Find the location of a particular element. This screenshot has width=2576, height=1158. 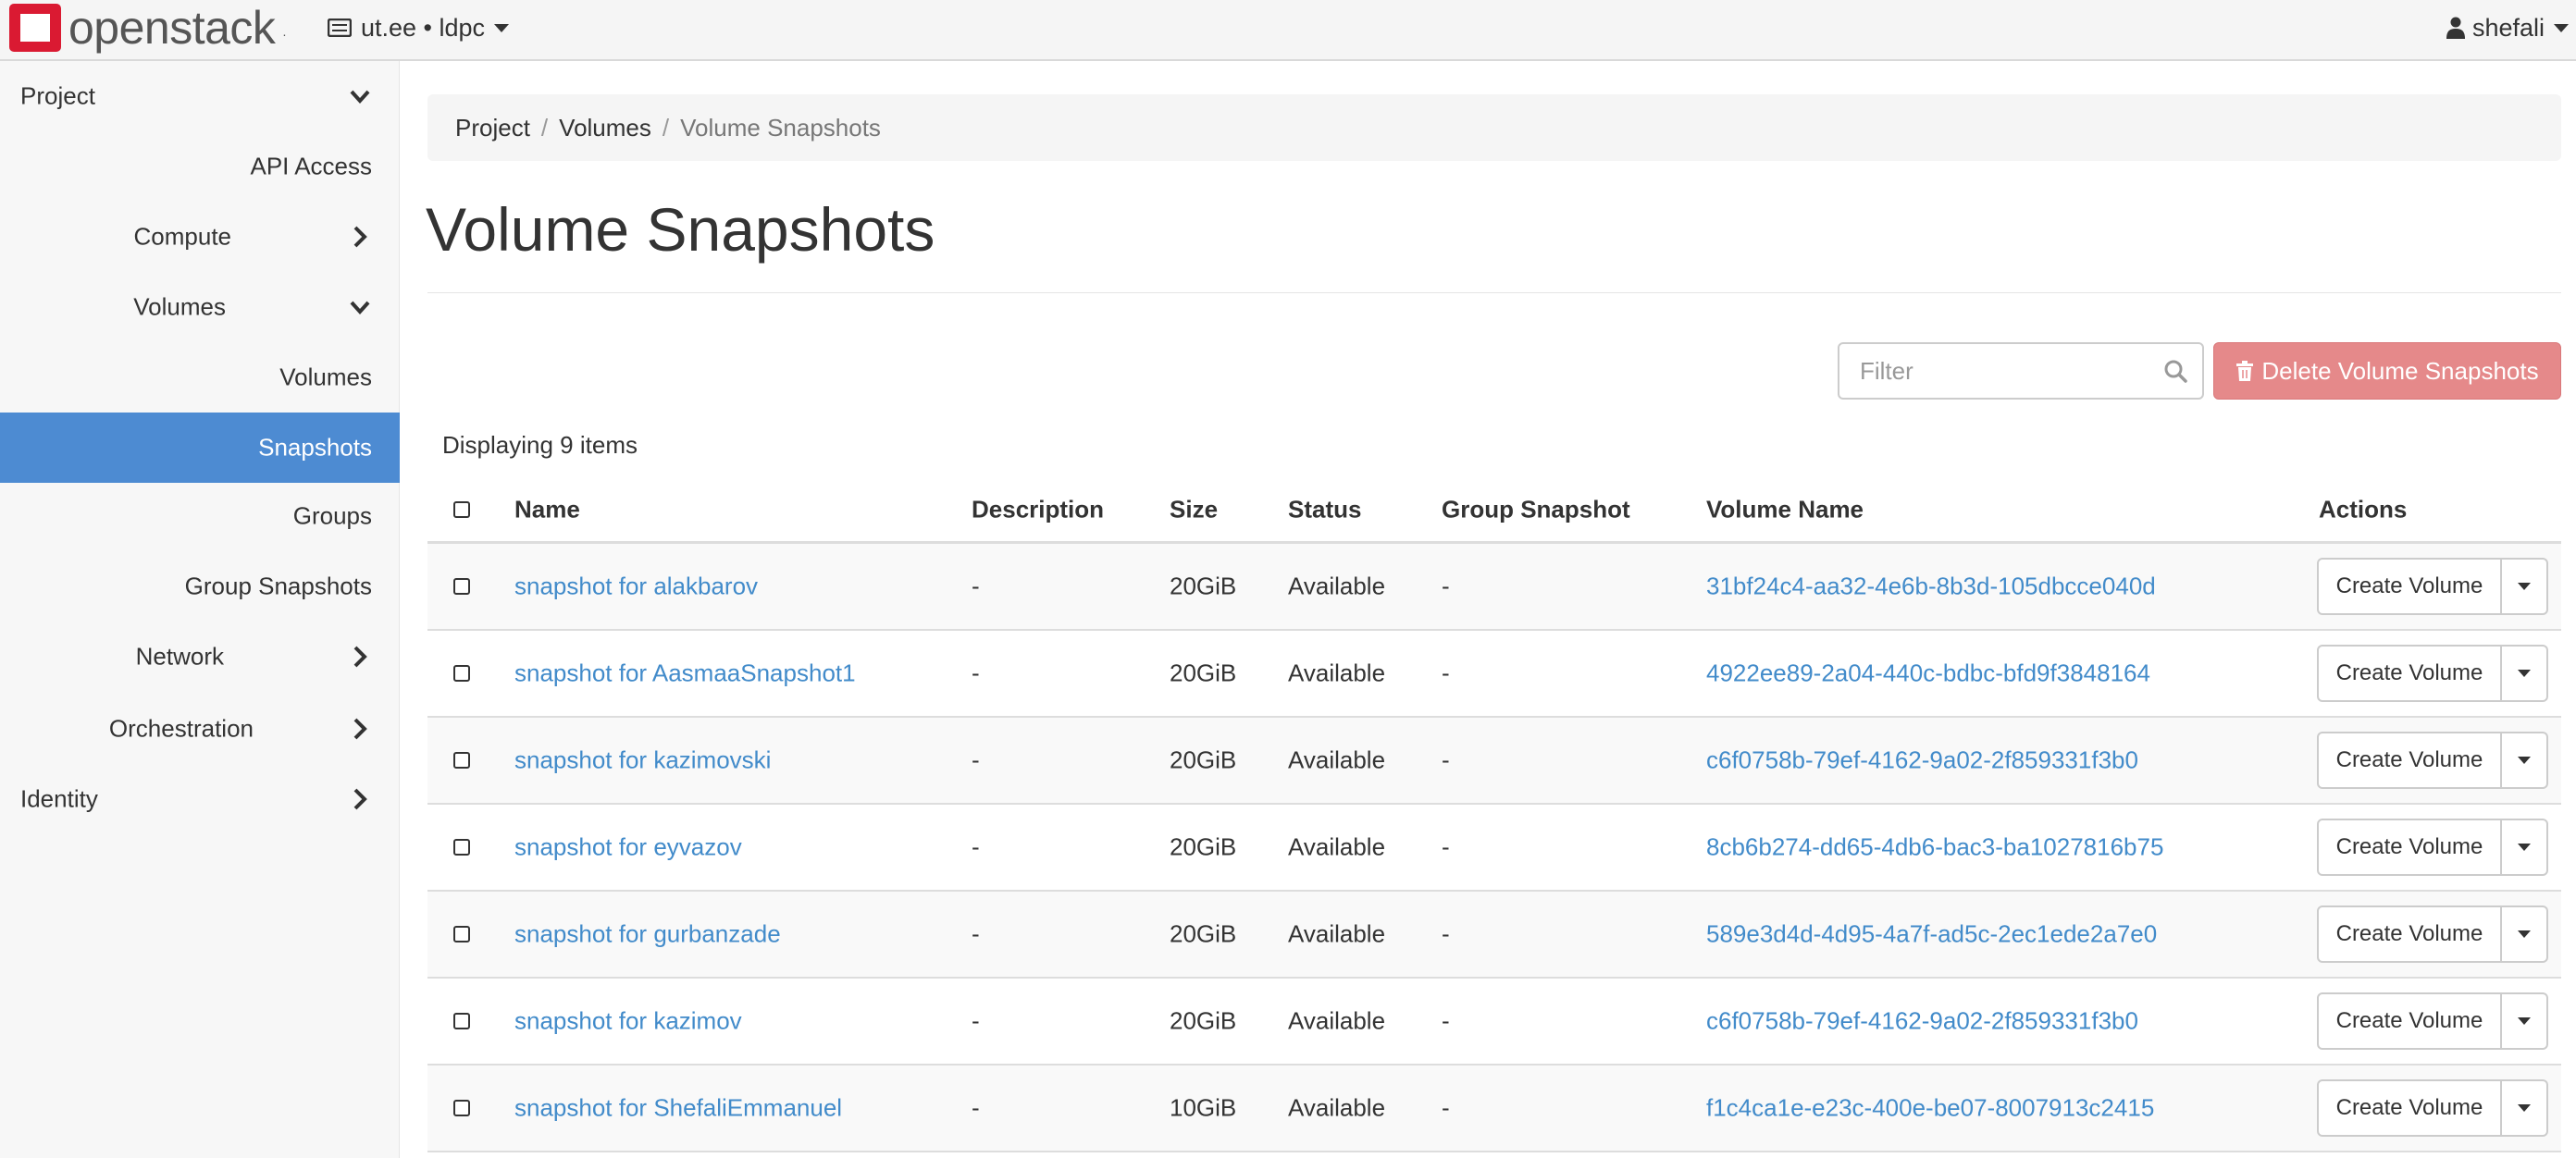

sidebar-item-network: Network is located at coordinates (200, 657).